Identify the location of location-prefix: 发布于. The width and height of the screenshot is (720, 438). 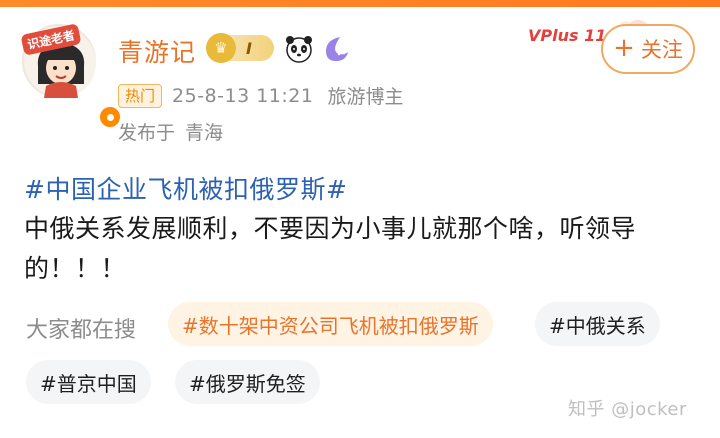
(147, 133).